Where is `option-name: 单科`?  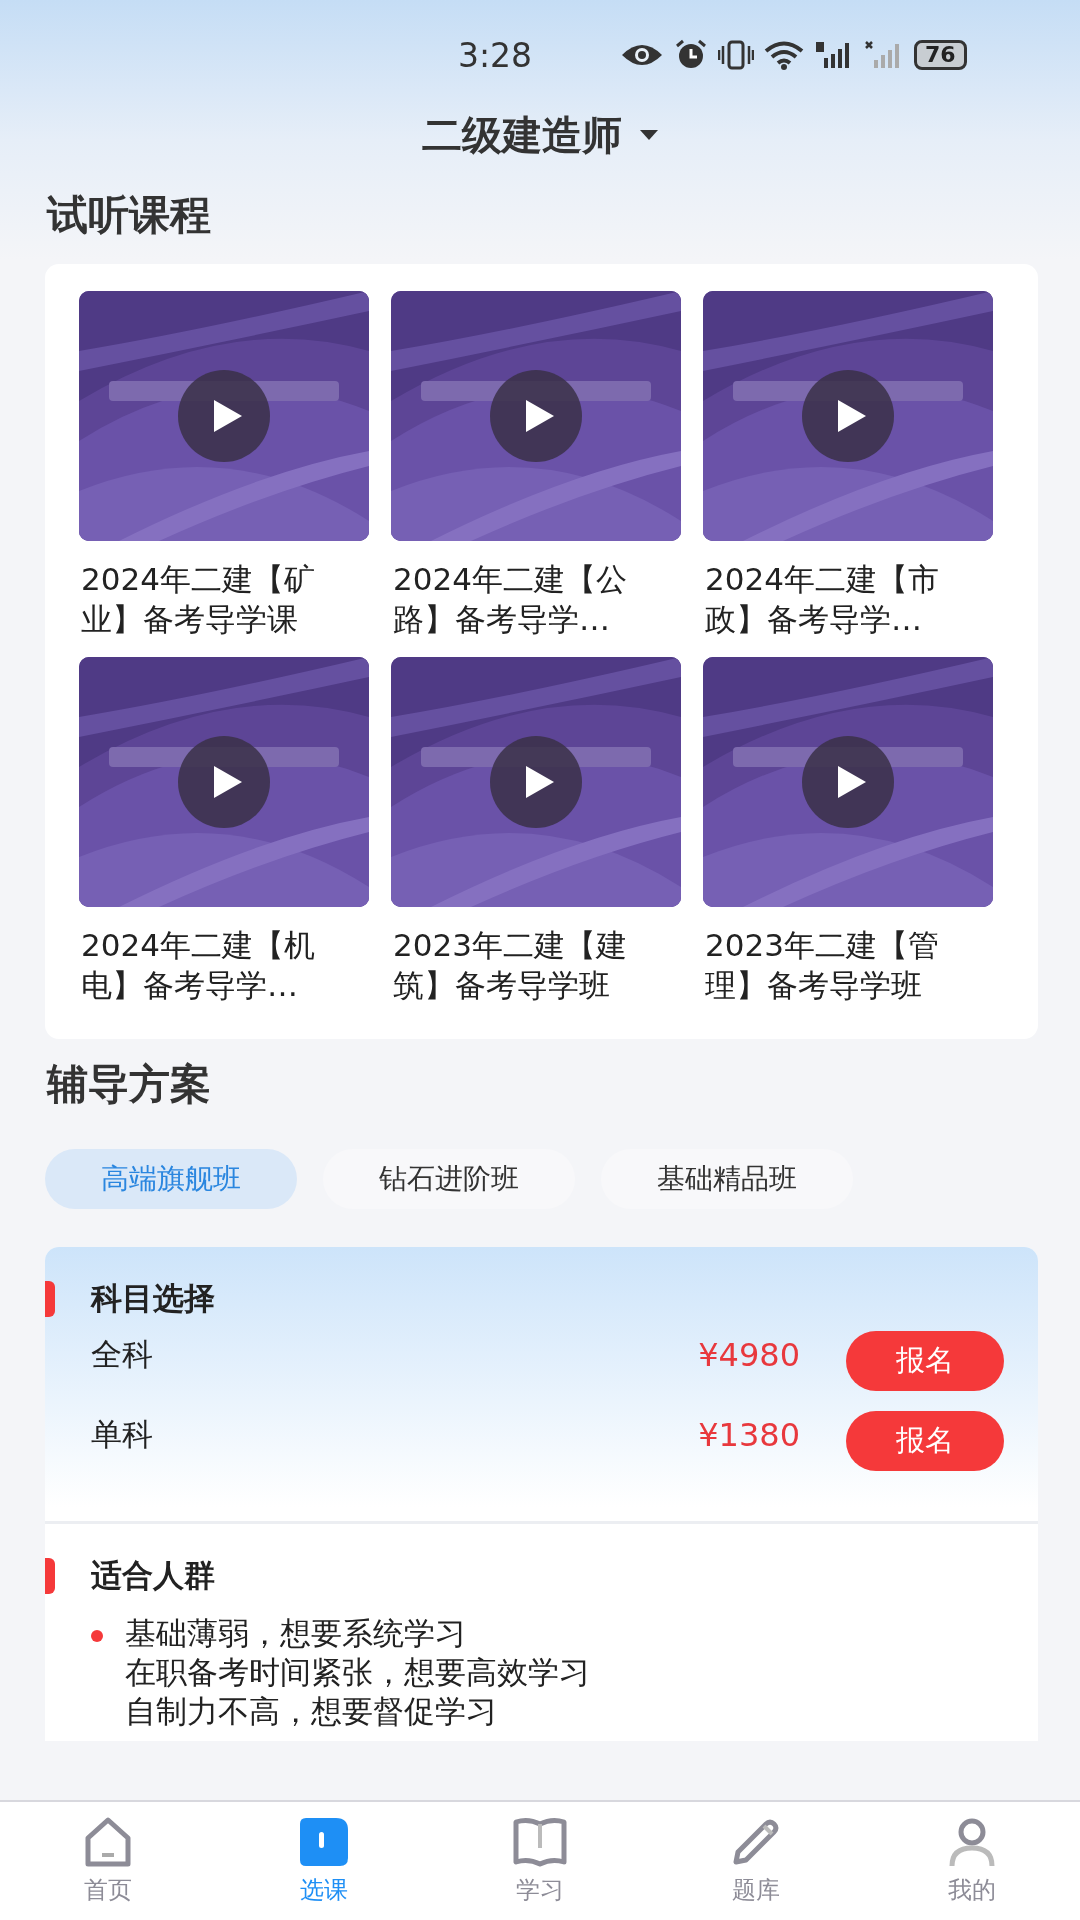 option-name: 单科 is located at coordinates (122, 1434).